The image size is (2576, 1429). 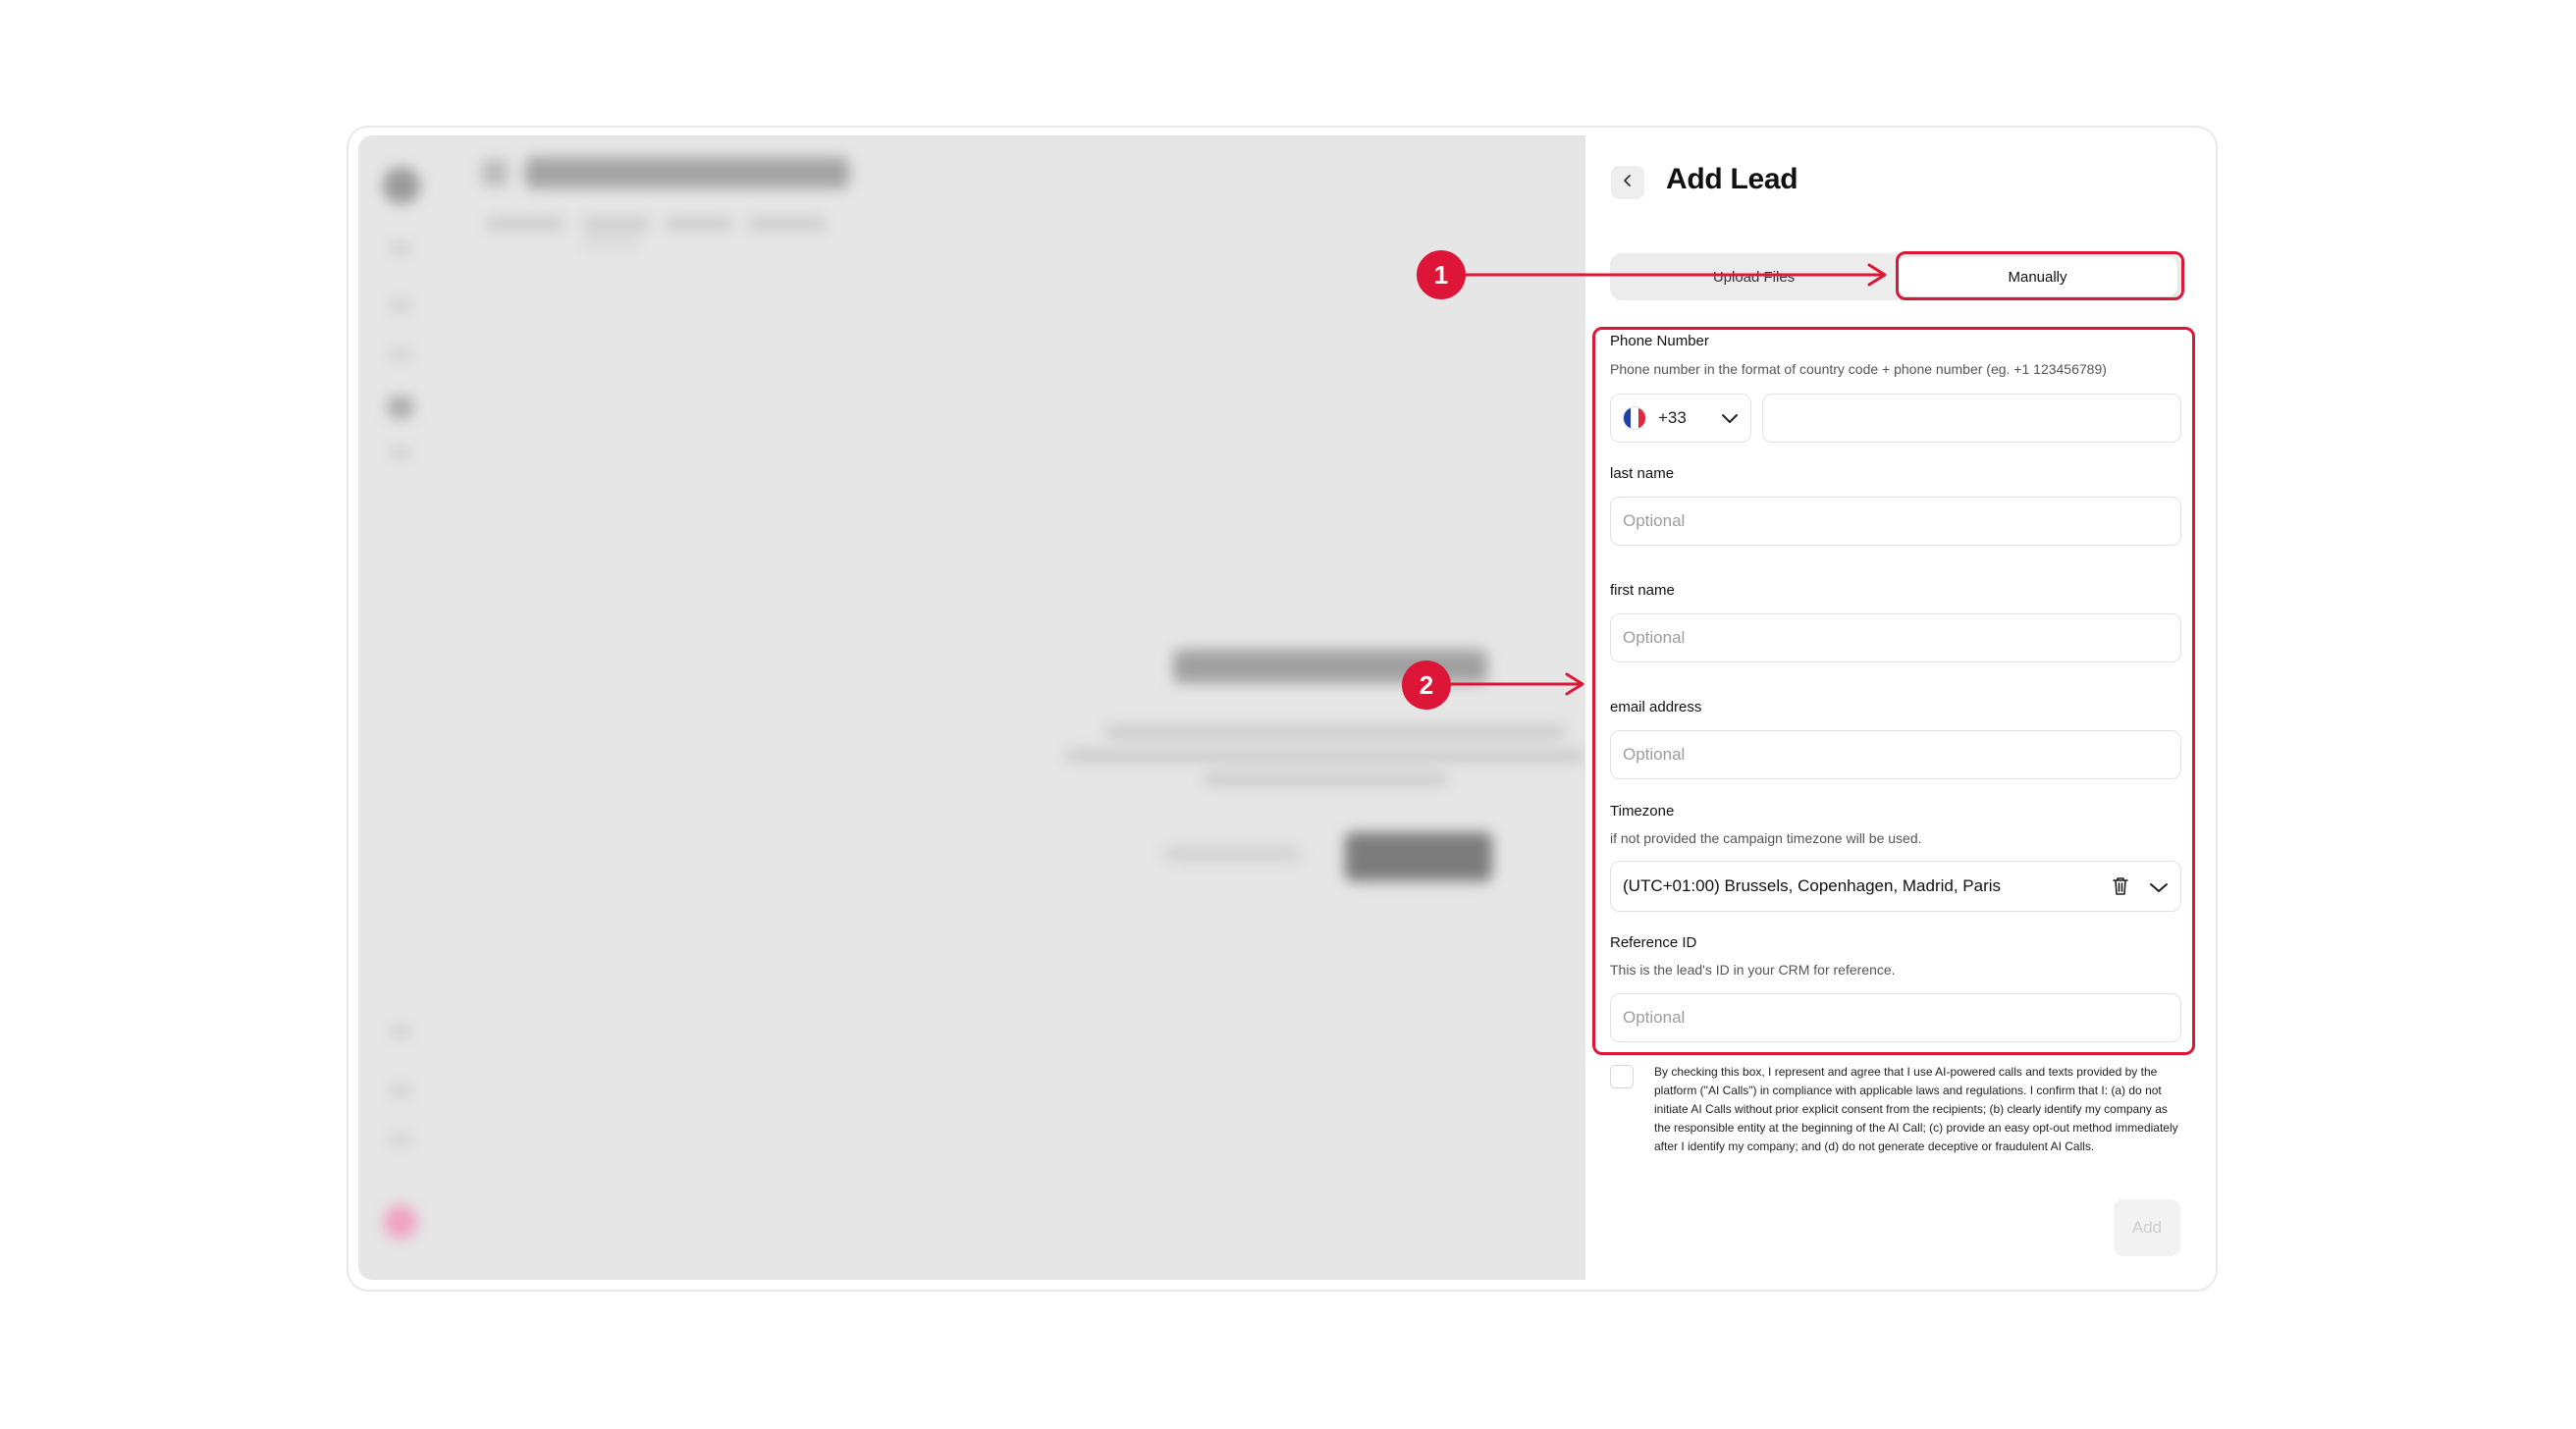 I want to click on annotation-badge-1: 1, so click(x=1441, y=275).